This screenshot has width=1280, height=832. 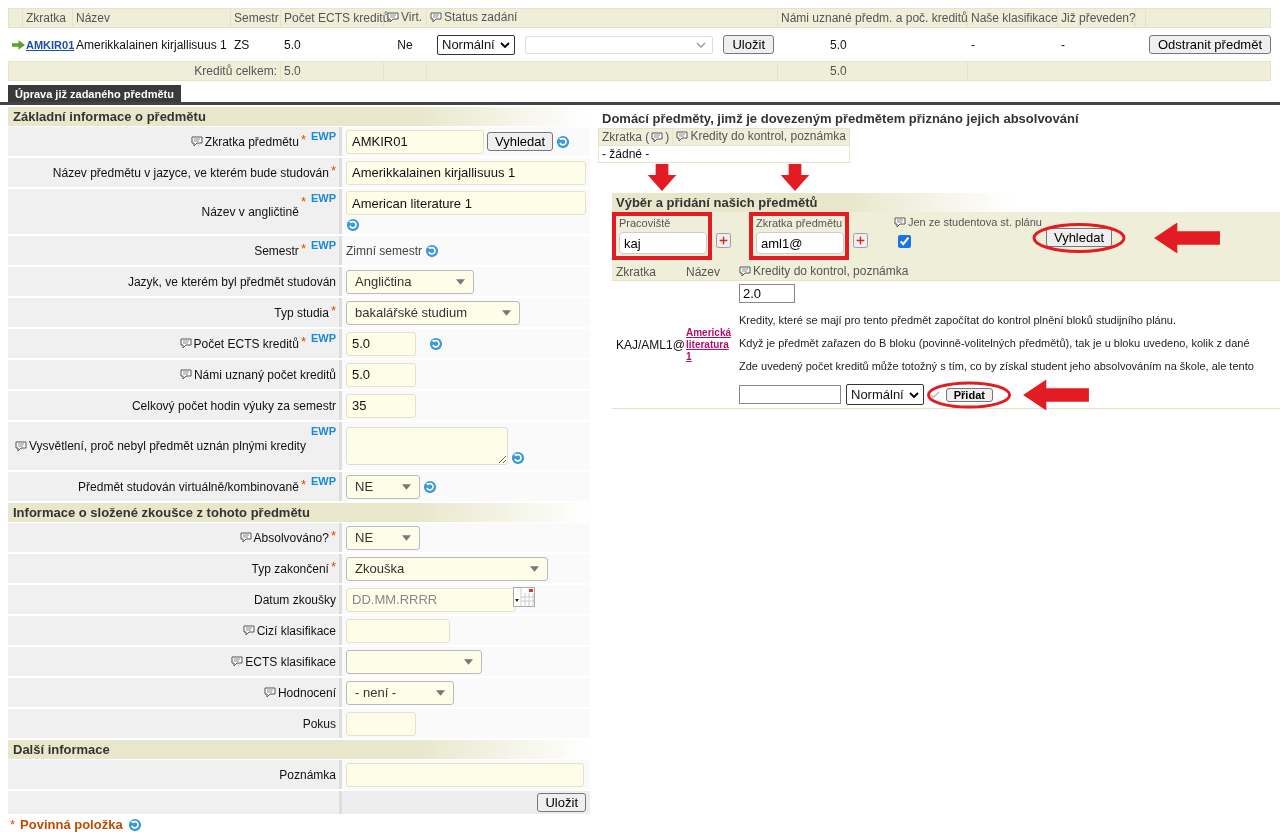 What do you see at coordinates (1098, 18) in the screenshot?
I see `column-header: Již převeden?` at bounding box center [1098, 18].